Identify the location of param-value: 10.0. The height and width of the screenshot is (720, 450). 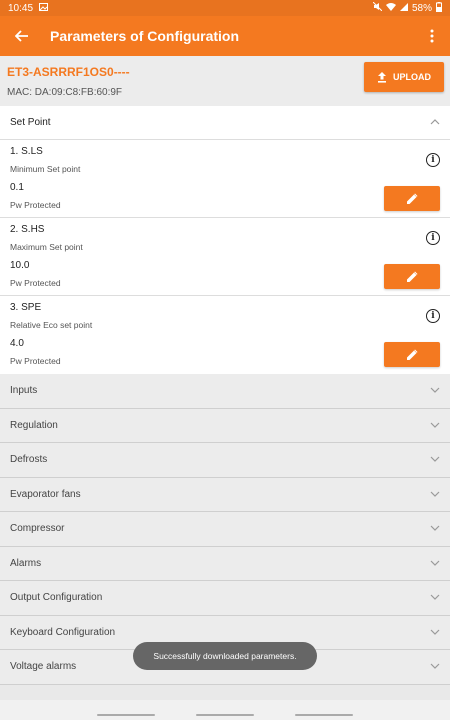
(20, 265).